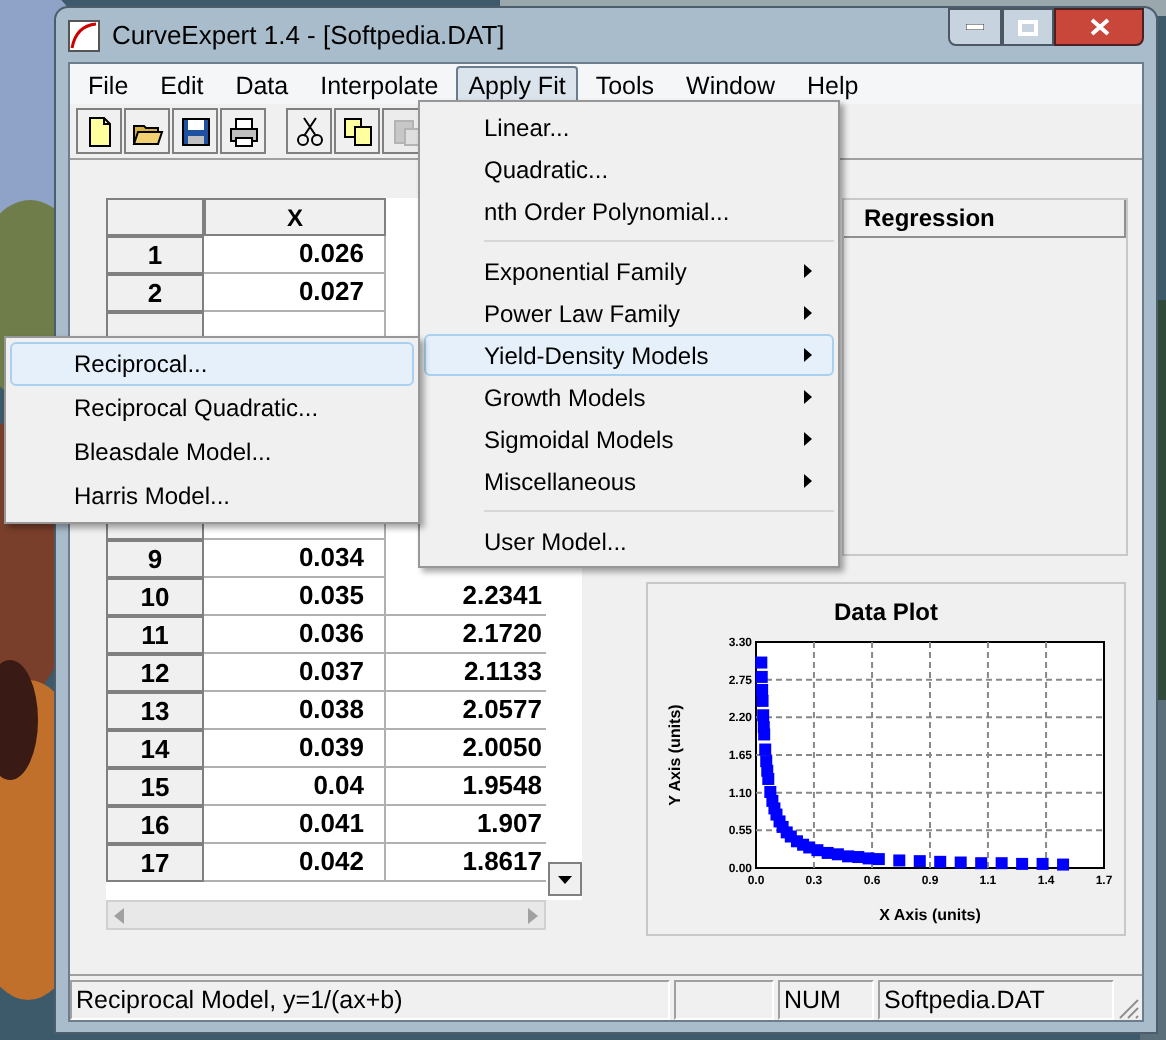 The width and height of the screenshot is (1166, 1040). Describe the element at coordinates (466, 863) in the screenshot. I see `table-cell: 1.8617` at that location.